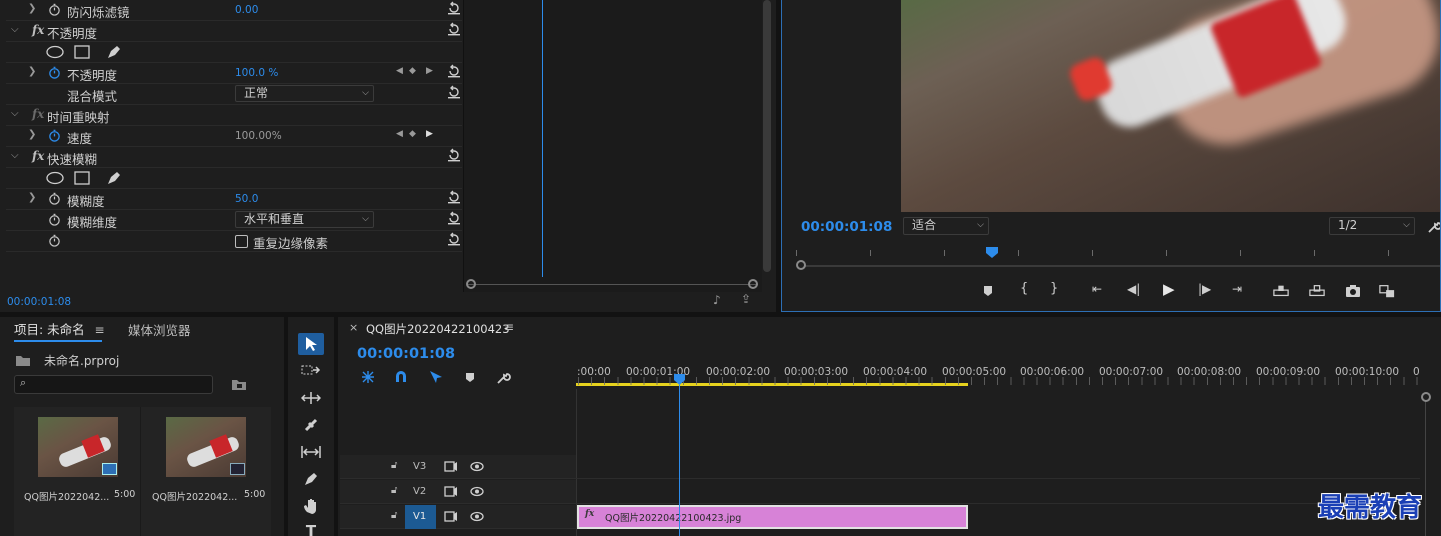  Describe the element at coordinates (613, 146) in the screenshot. I see `keyframe-timeline-area` at that location.